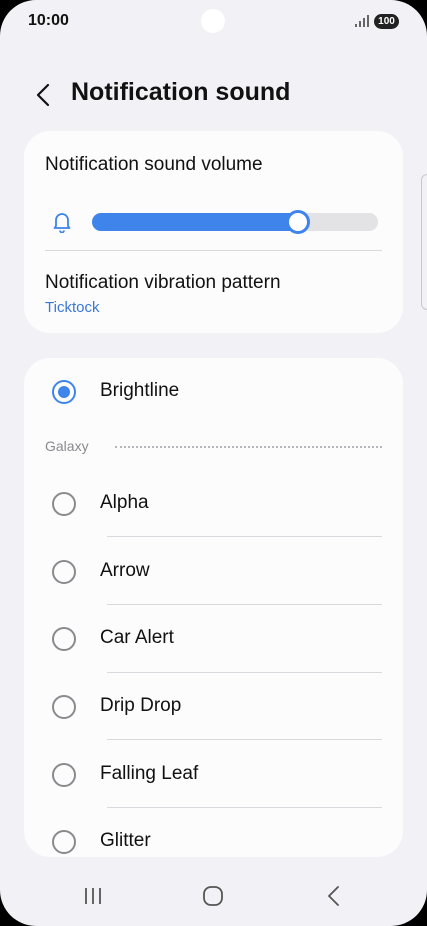  I want to click on status-time: 10:00, so click(48, 20).